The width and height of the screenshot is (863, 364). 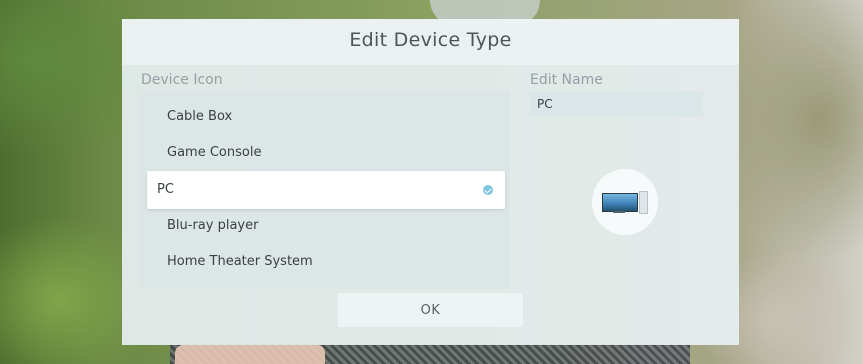 What do you see at coordinates (213, 225) in the screenshot?
I see `device-option-label: Blu-ray player` at bounding box center [213, 225].